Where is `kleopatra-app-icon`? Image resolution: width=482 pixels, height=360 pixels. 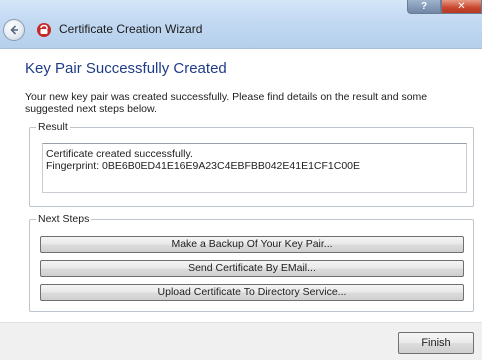 kleopatra-app-icon is located at coordinates (44, 30).